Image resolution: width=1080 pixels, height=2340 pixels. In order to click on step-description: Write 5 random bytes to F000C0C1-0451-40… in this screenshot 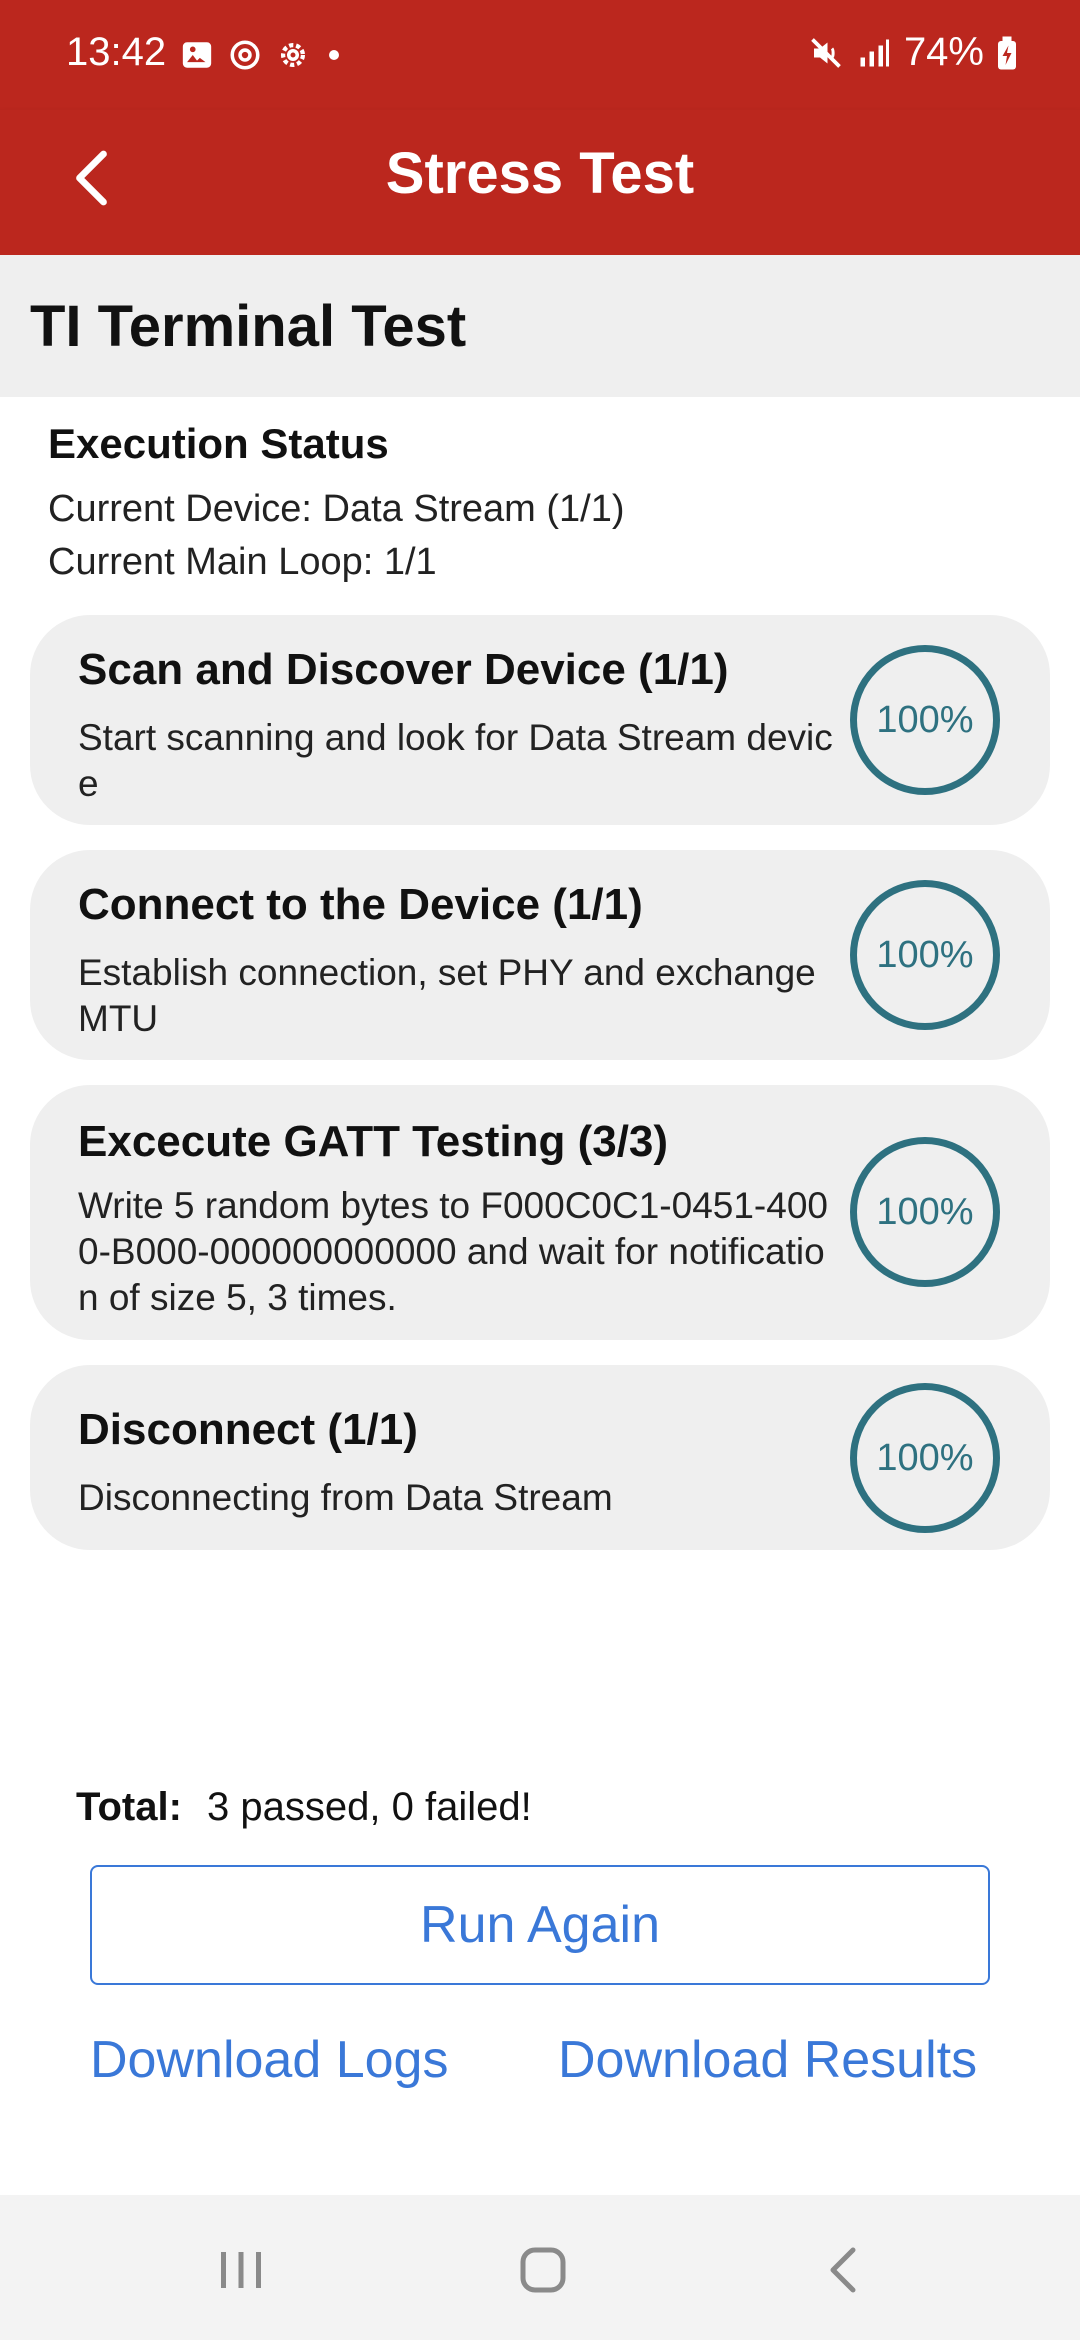, I will do `click(453, 1251)`.